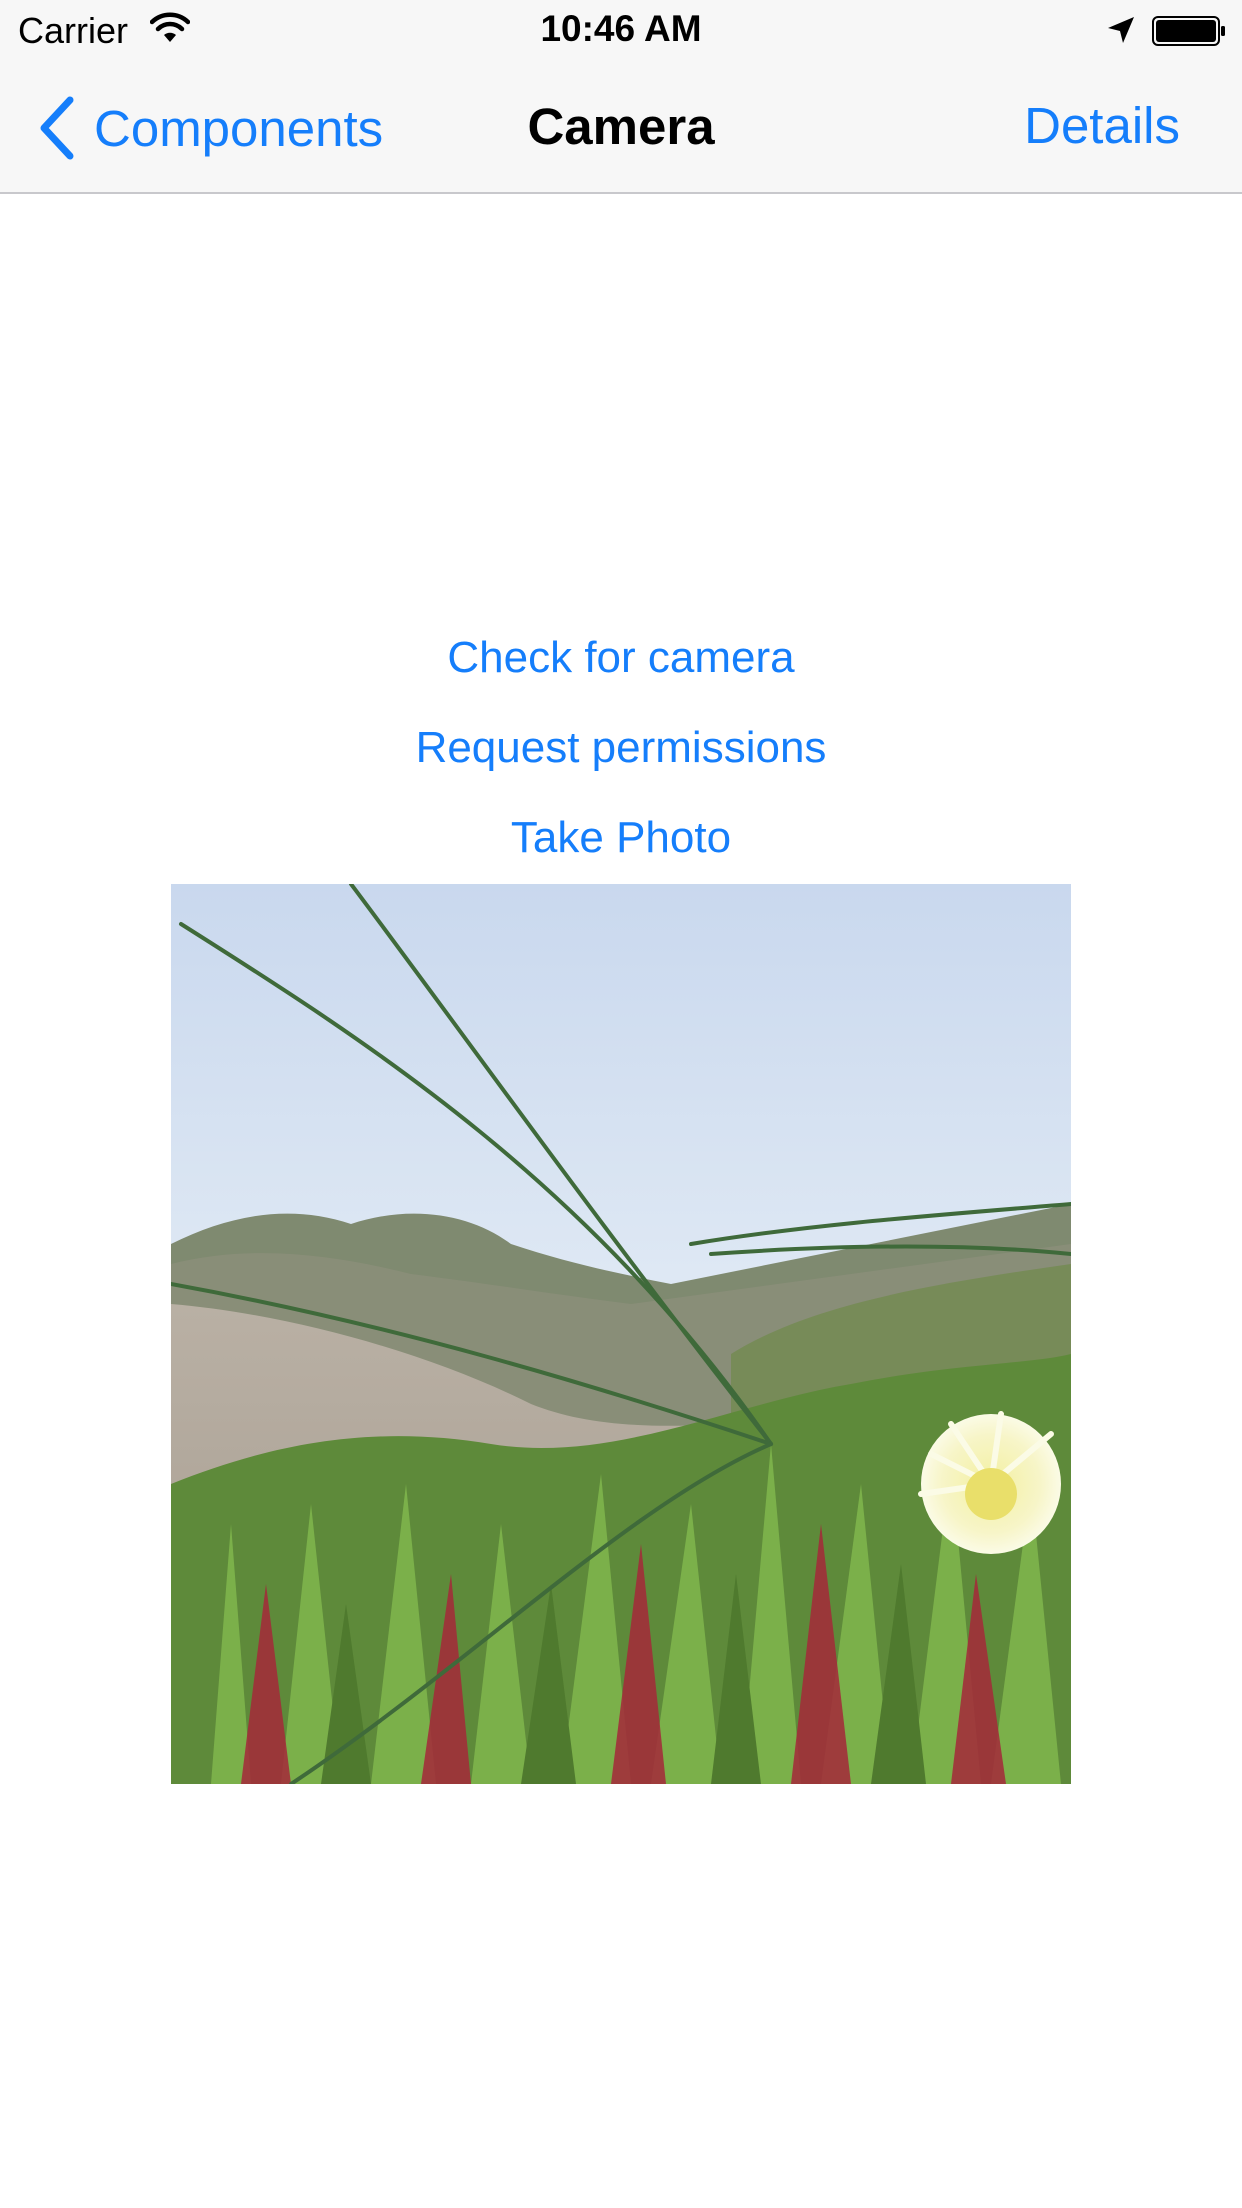 This screenshot has height=2208, width=1242. What do you see at coordinates (1102, 125) in the screenshot?
I see `details-button: Details` at bounding box center [1102, 125].